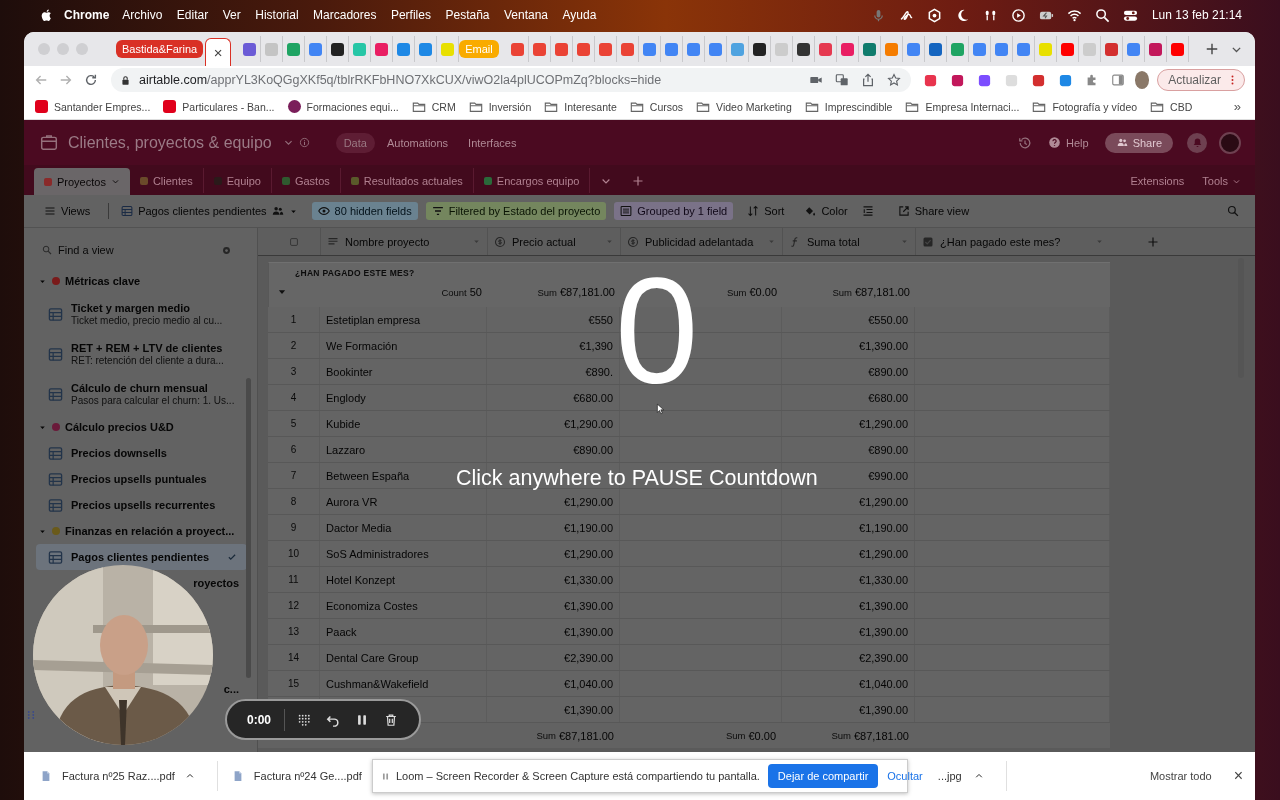  I want to click on base-icon, so click(49, 142).